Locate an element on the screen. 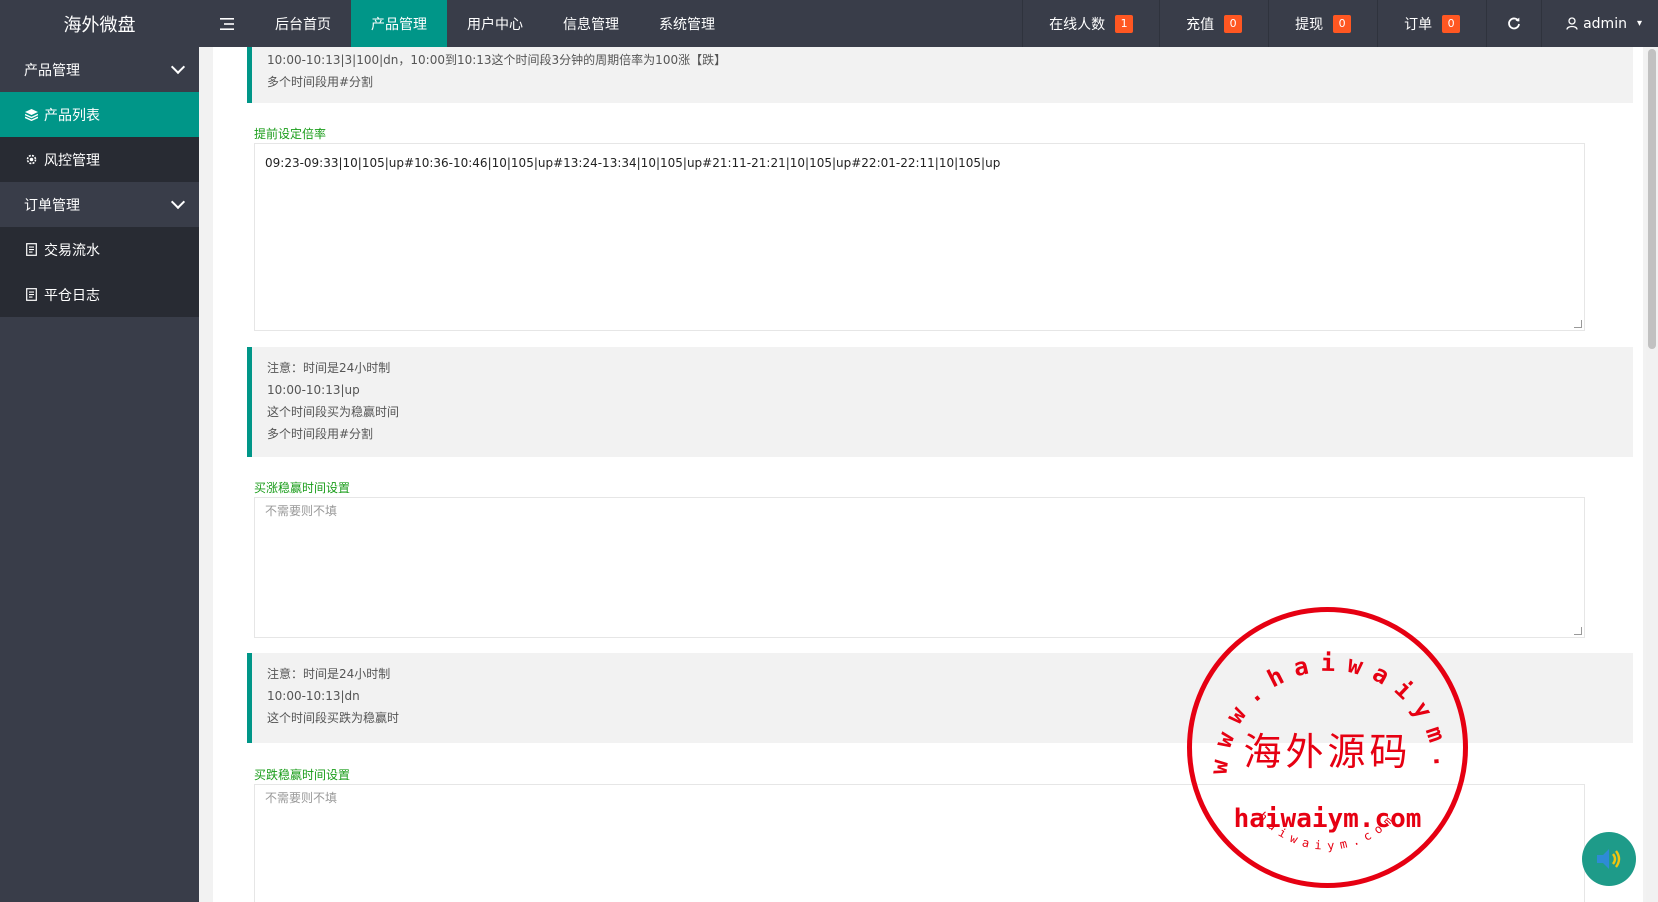 The image size is (1658, 902). header-right: 在线人数 1 充值 0 提现 0 订单 0 admin ▾ is located at coordinates (1340, 23).